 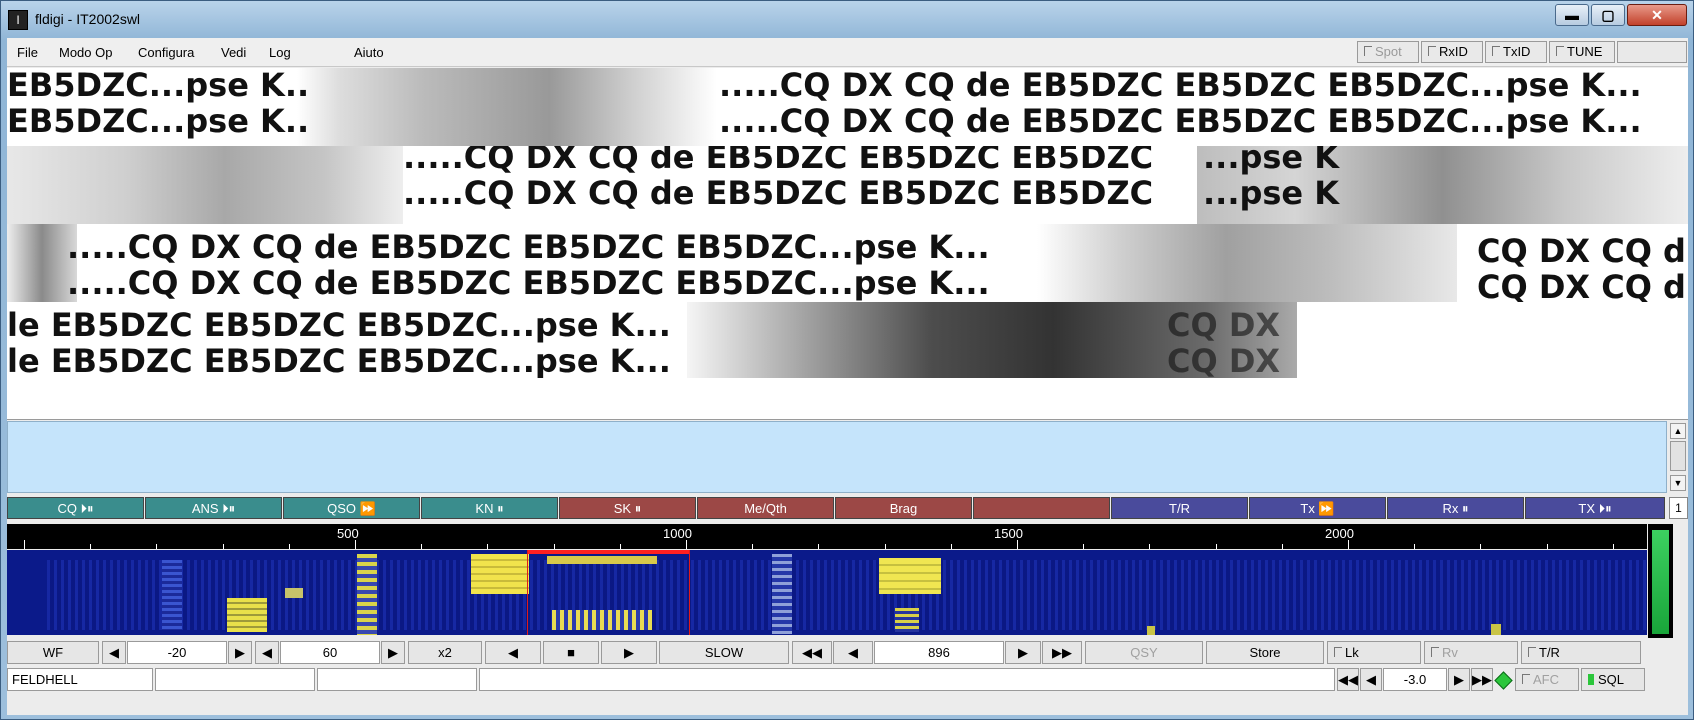 What do you see at coordinates (1348, 679) in the screenshot?
I see `offset-fast-down-icon: ◀◀` at bounding box center [1348, 679].